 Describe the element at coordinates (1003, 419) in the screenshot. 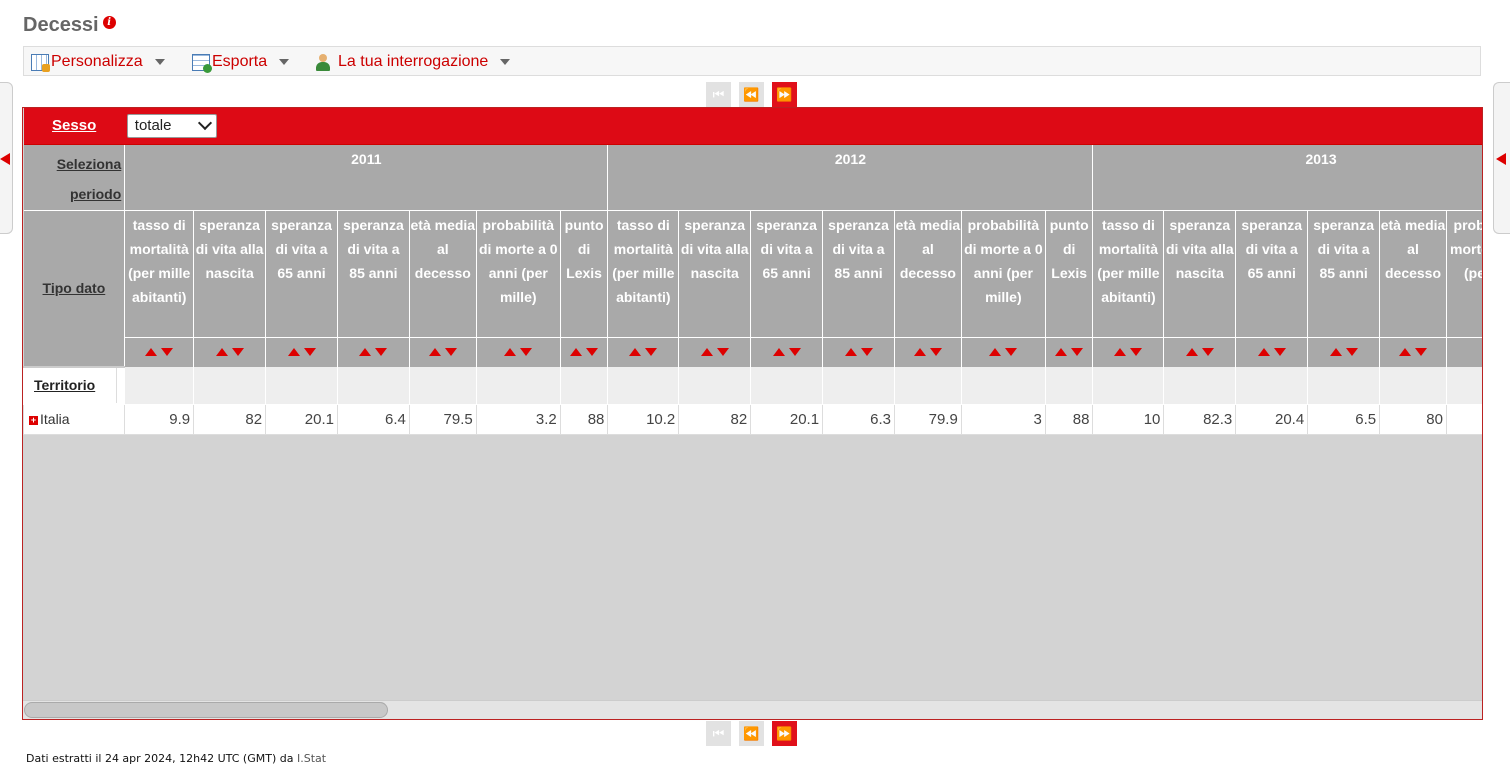

I see `table-cell: 3` at that location.